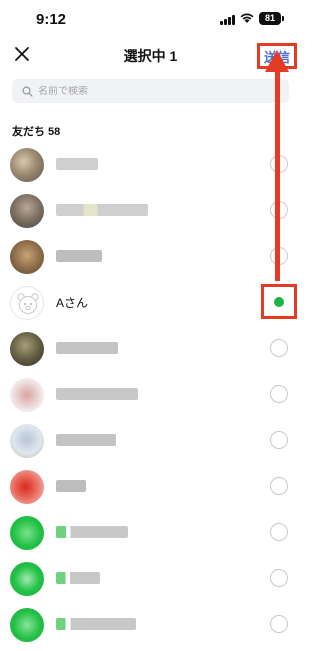 Image resolution: width=320 pixels, height=651 pixels. What do you see at coordinates (72, 303) in the screenshot?
I see `friend-name: Aさん` at bounding box center [72, 303].